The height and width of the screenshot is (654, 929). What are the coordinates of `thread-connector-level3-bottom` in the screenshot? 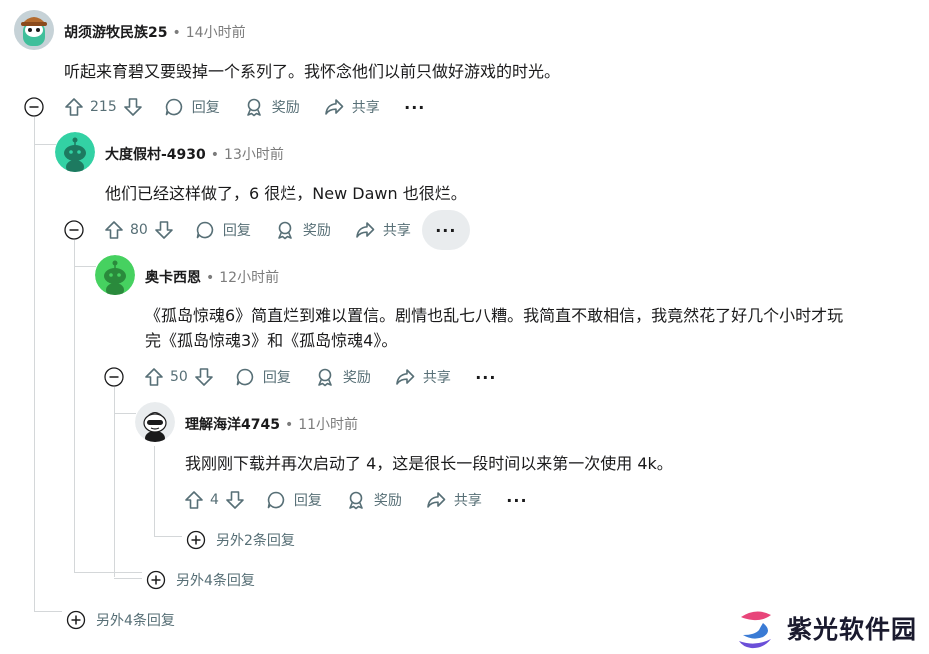 It's located at (128, 578).